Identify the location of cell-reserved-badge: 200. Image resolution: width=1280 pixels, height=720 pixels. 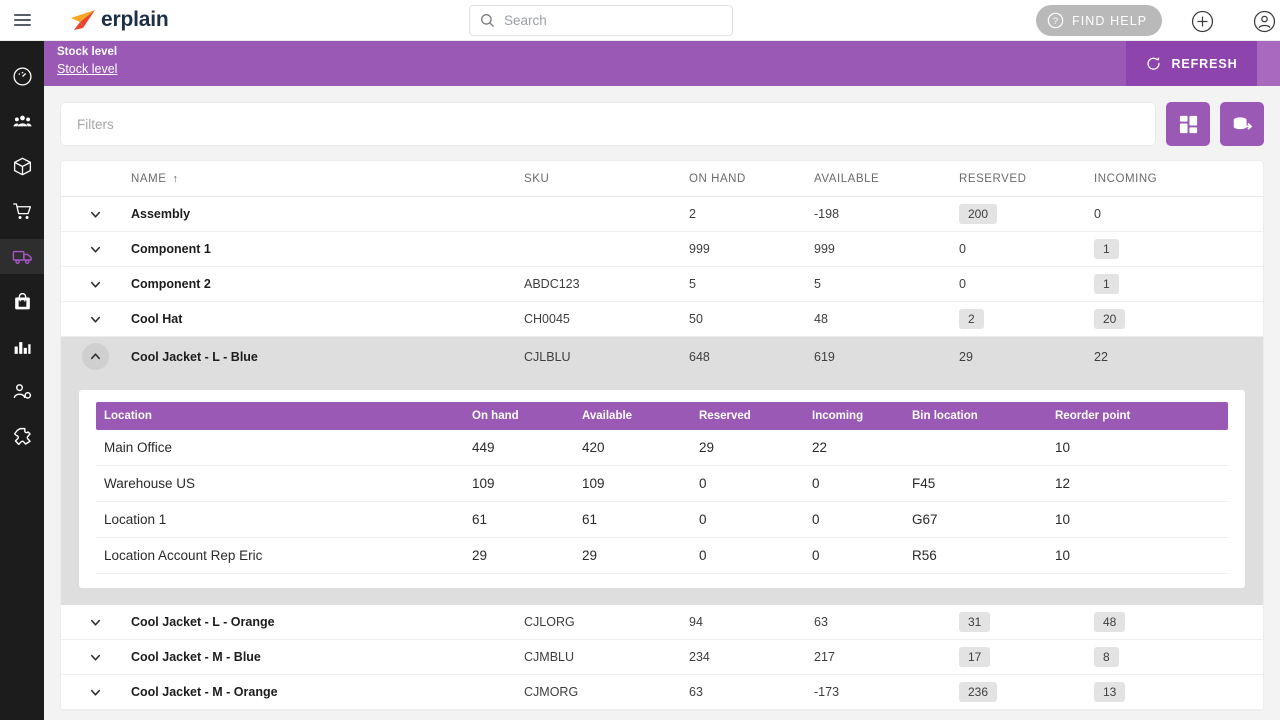
(978, 214).